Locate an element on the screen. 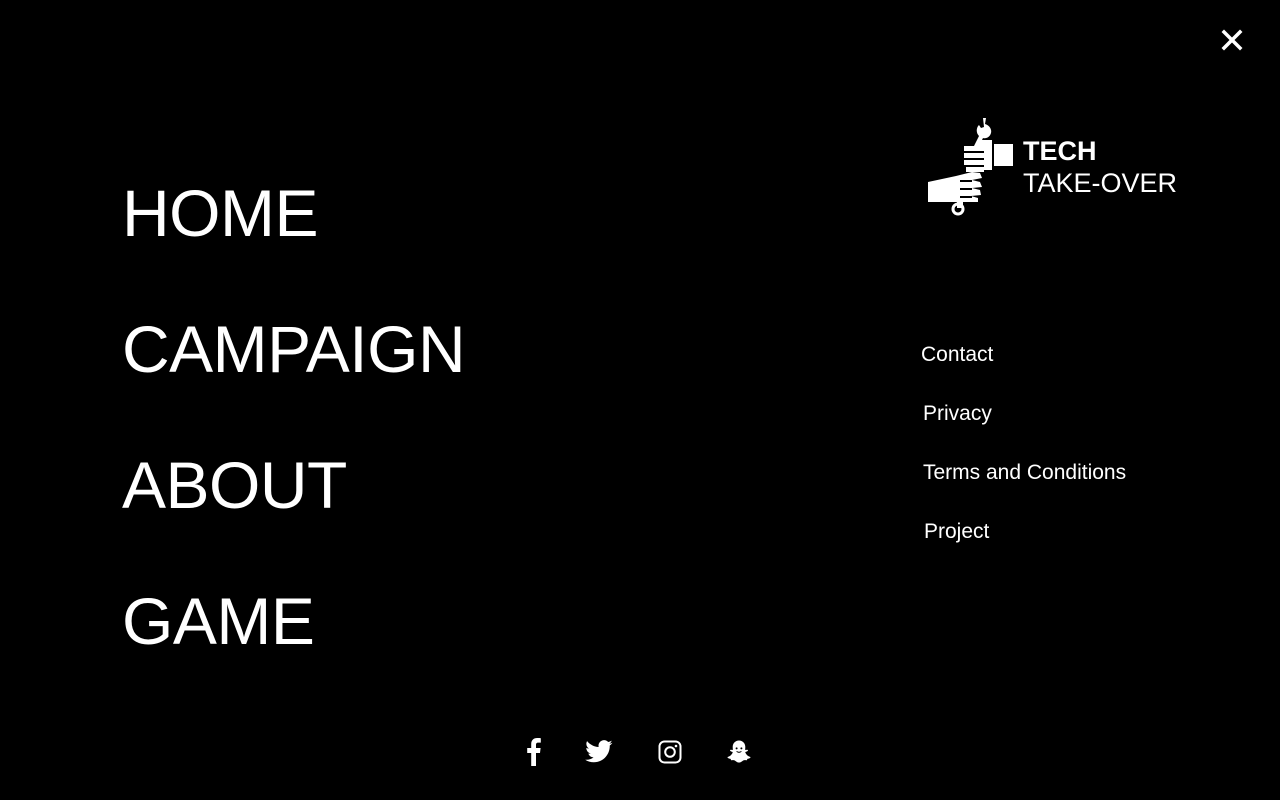 The height and width of the screenshot is (800, 1280). instagram-icon is located at coordinates (670, 752).